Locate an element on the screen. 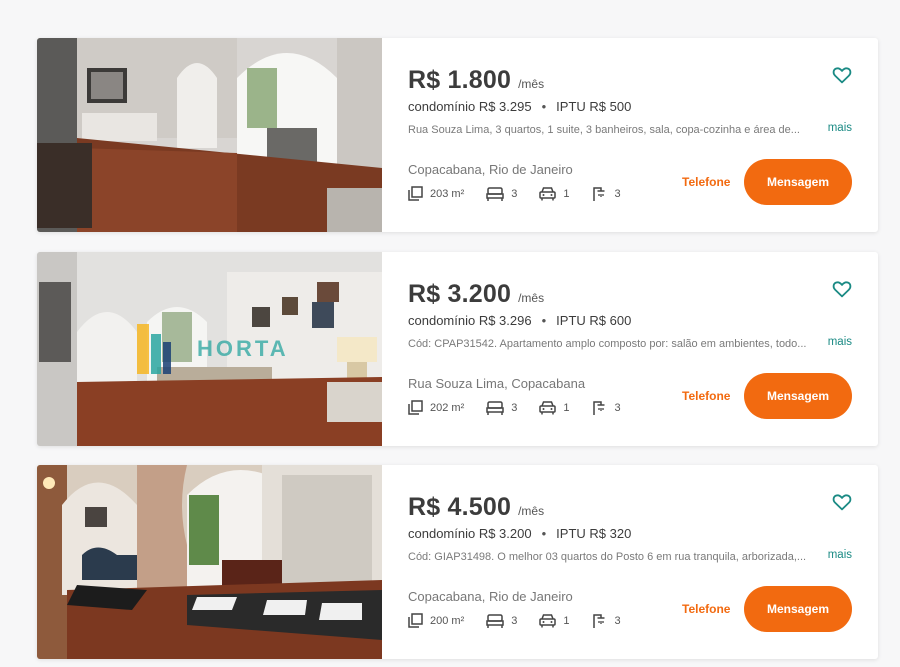  feature-area: 202 m² is located at coordinates (436, 407).